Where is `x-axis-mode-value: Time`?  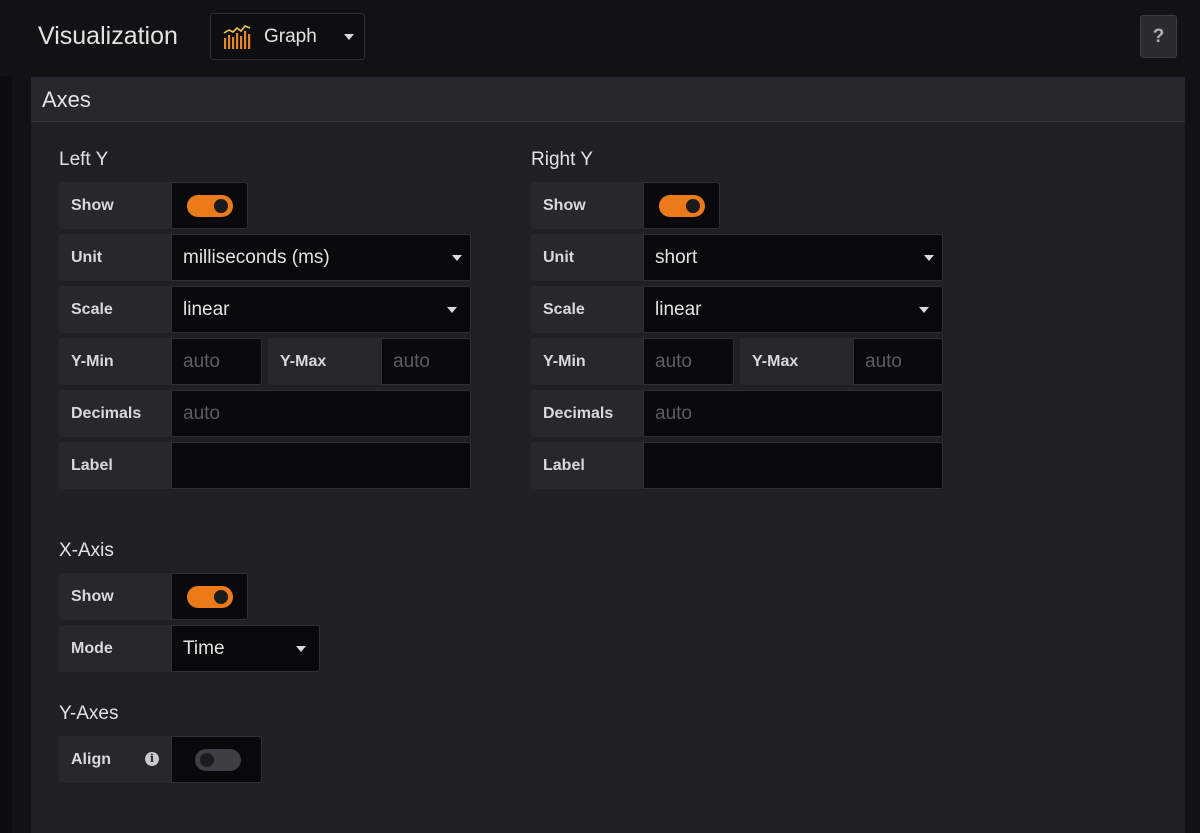
x-axis-mode-value: Time is located at coordinates (204, 648).